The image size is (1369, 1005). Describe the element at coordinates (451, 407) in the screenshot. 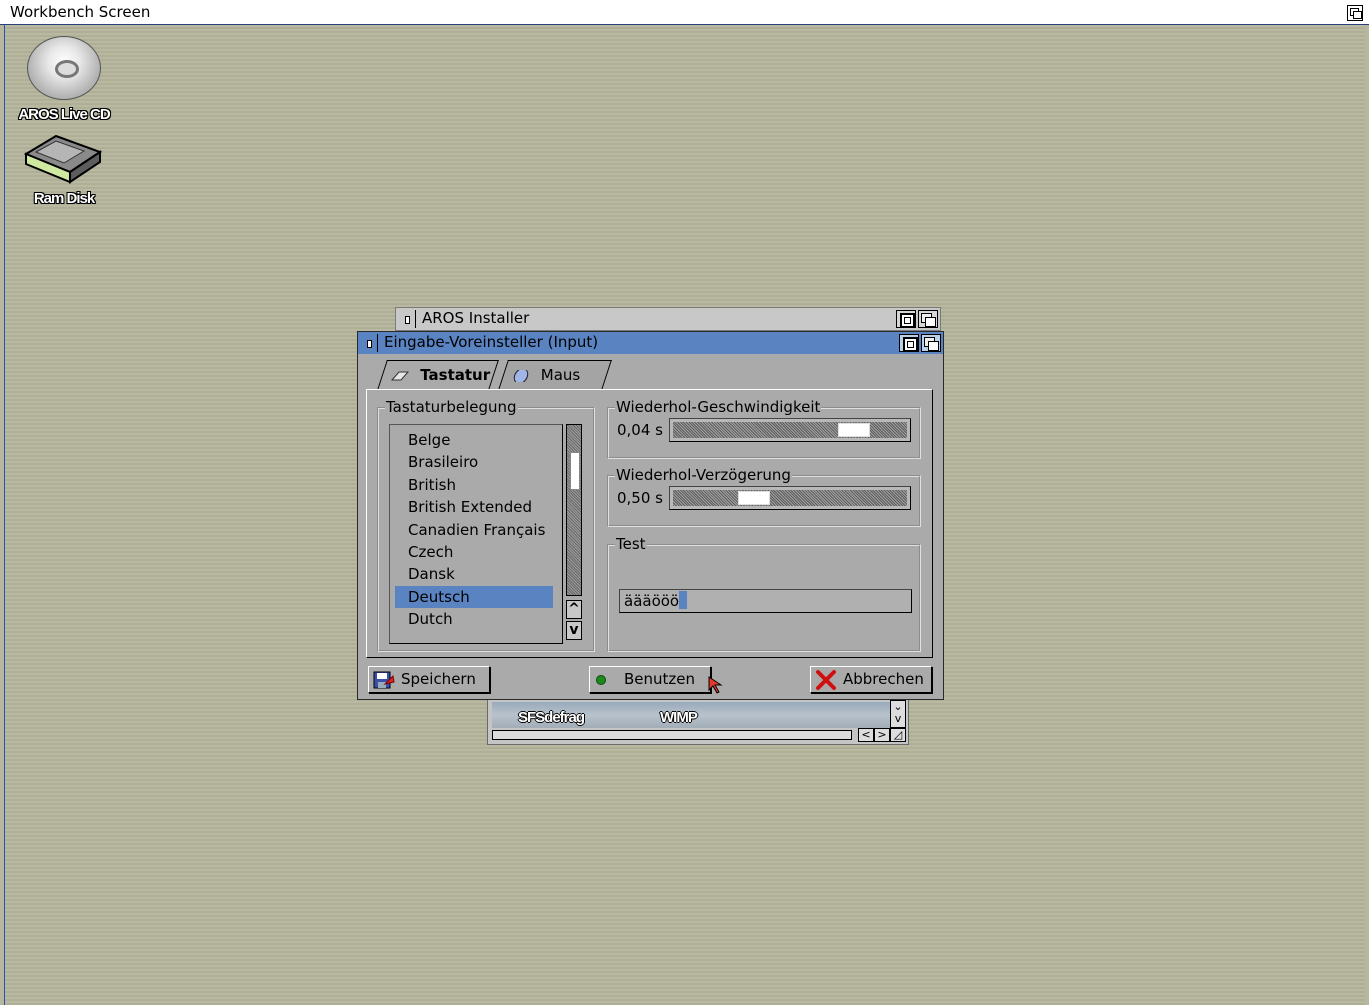

I see `keymap-group-label: Tastaturbelegung` at that location.